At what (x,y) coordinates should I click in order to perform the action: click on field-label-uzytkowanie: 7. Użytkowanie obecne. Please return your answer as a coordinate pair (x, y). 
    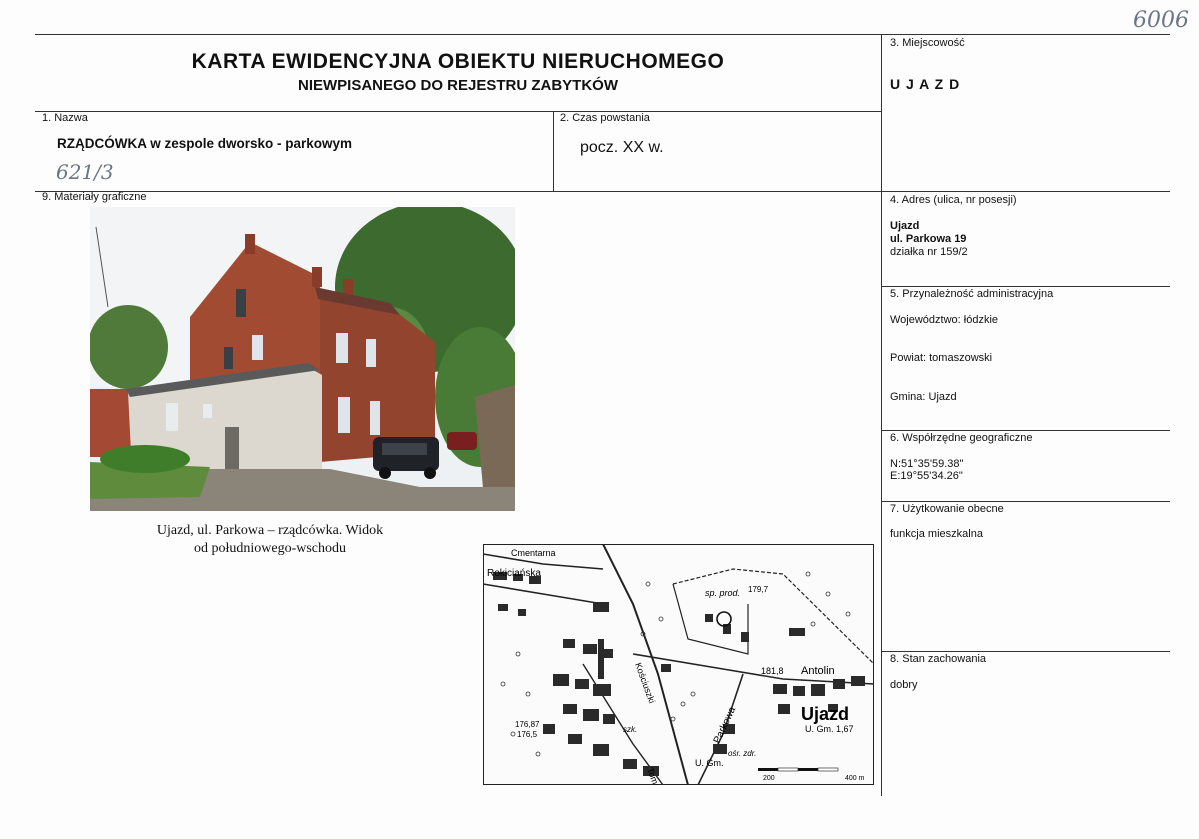
    Looking at the image, I should click on (947, 509).